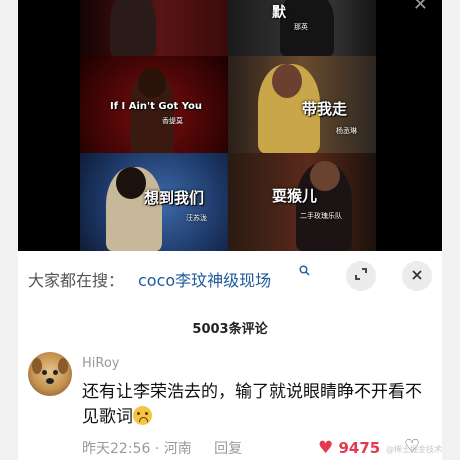 This screenshot has width=460, height=460. Describe the element at coordinates (100, 363) in the screenshot. I see `comment-username: HiRoy` at that location.